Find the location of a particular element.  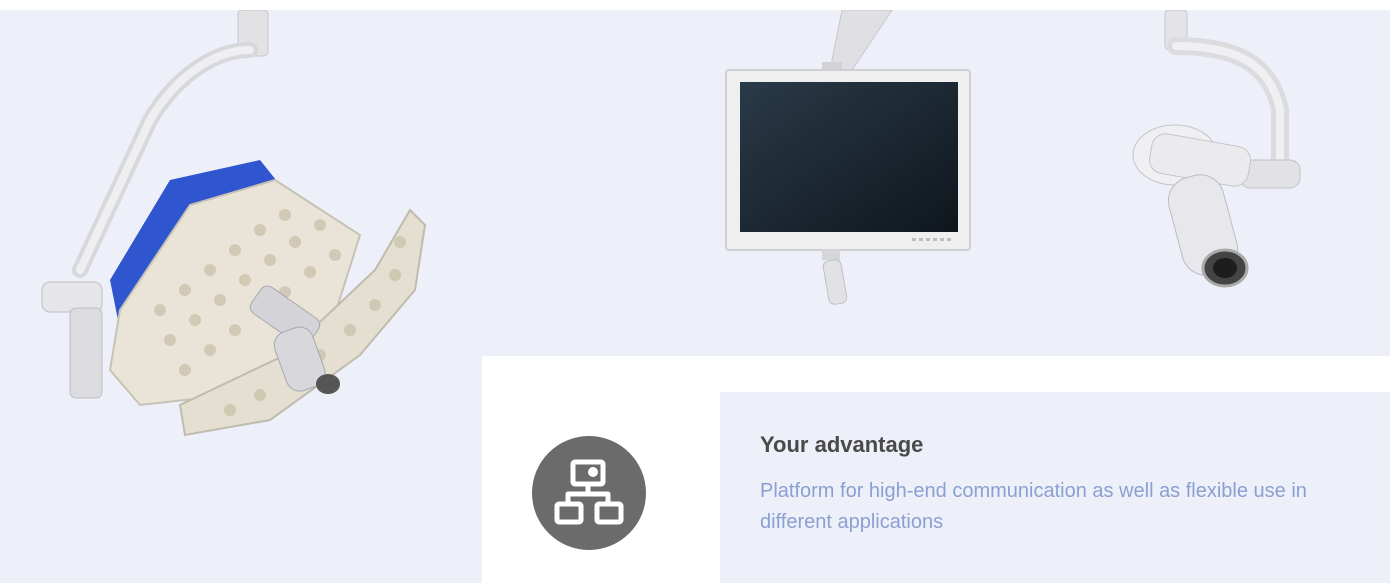

monitor-image is located at coordinates (852, 160).